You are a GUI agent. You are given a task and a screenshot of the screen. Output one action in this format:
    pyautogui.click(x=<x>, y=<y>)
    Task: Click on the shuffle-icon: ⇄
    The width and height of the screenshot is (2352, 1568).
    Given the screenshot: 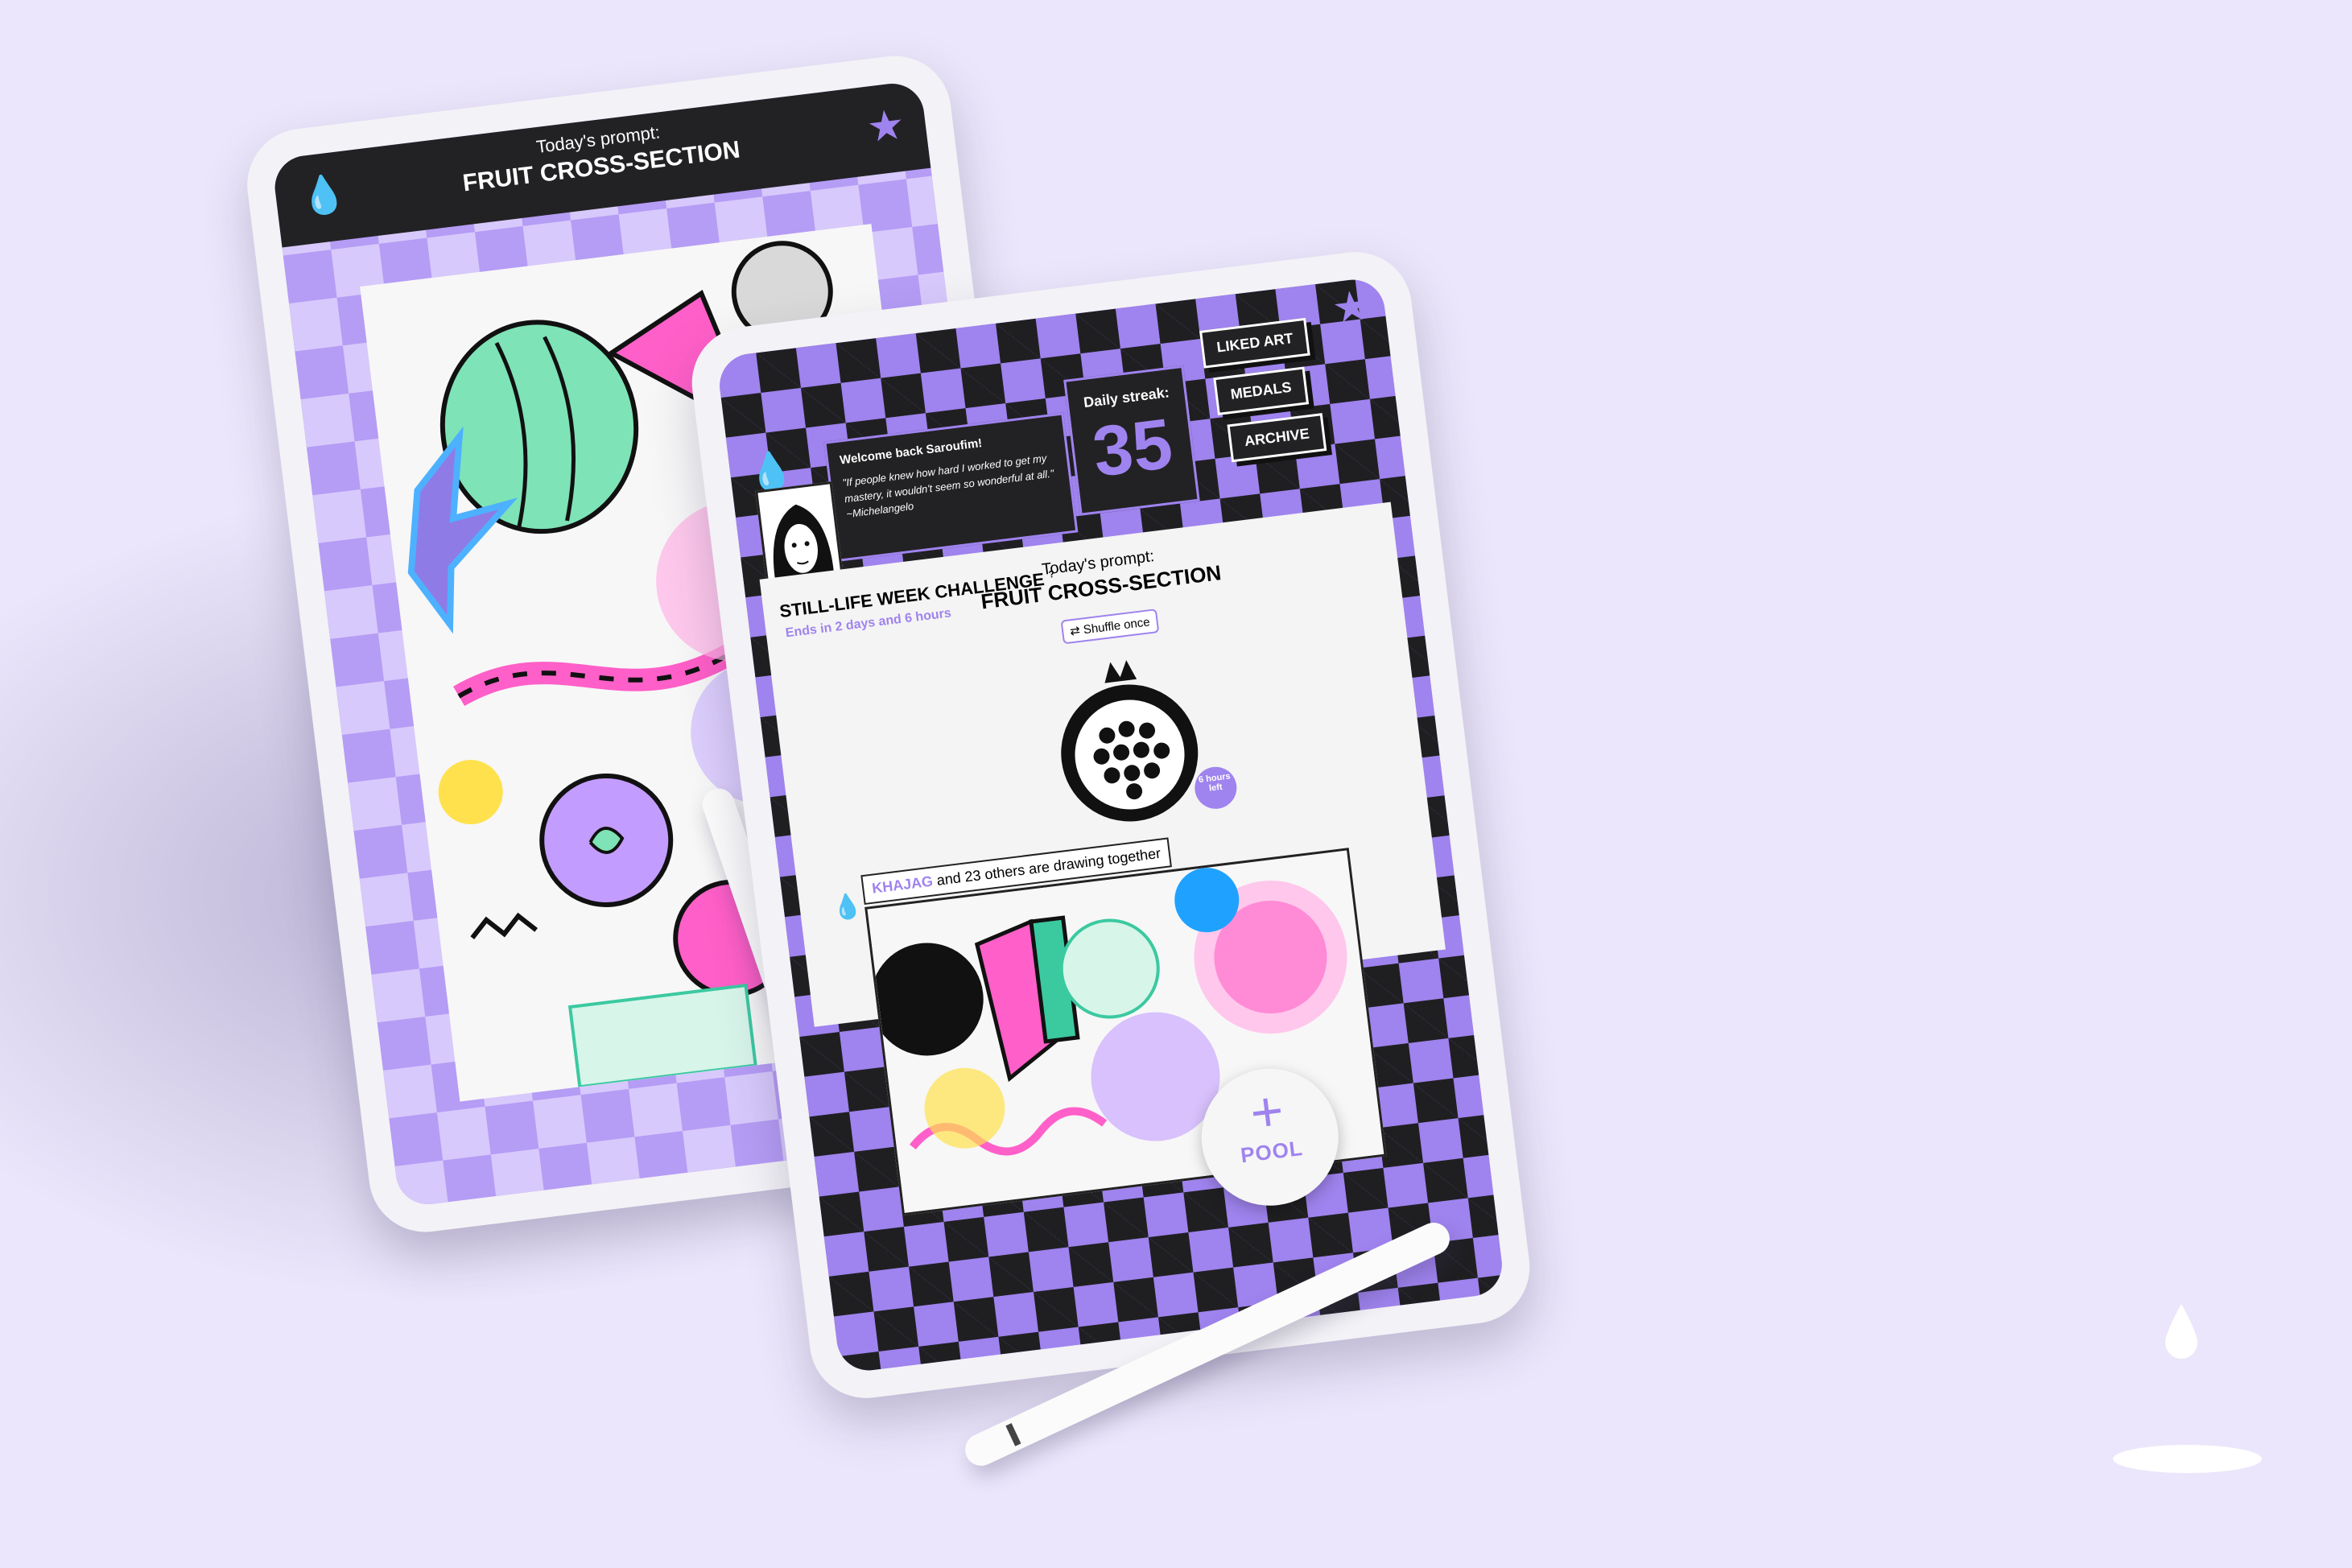 What is the action you would take?
    pyautogui.click(x=1075, y=631)
    